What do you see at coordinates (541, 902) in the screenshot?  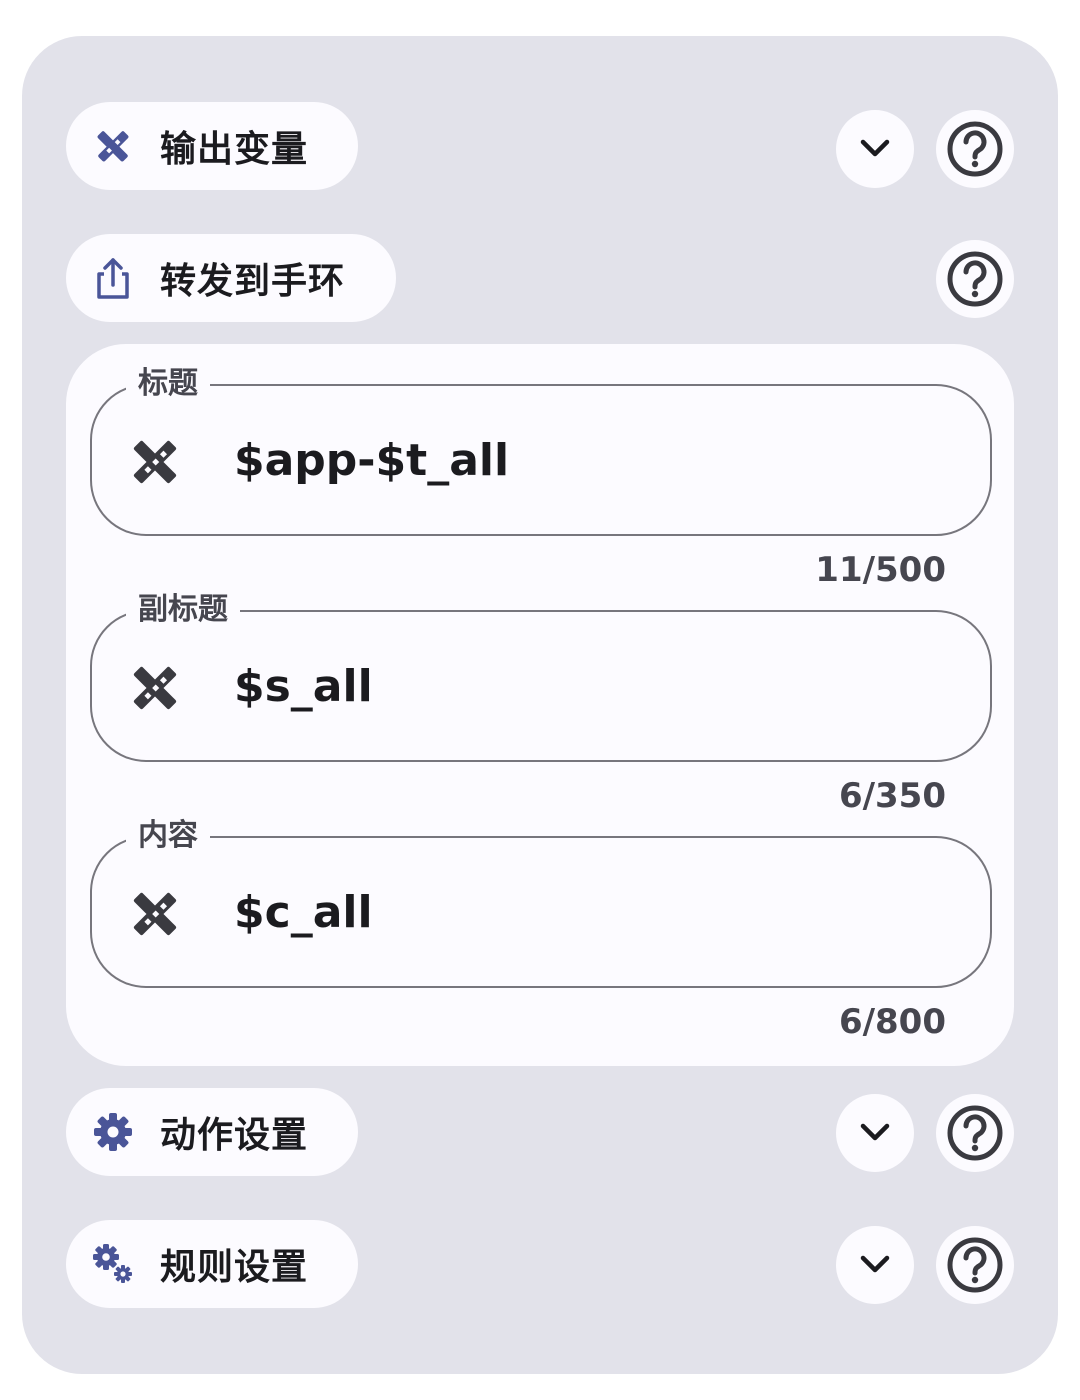 I see `content-field: 内容 $c_all` at bounding box center [541, 902].